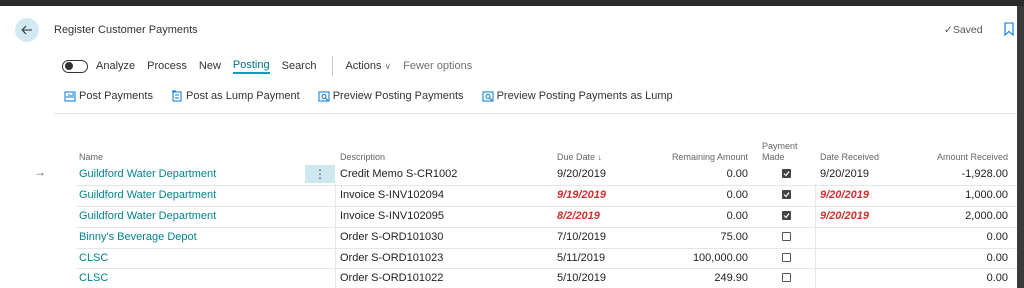  What do you see at coordinates (731, 278) in the screenshot?
I see `remaining-amount-cell: 249.90` at bounding box center [731, 278].